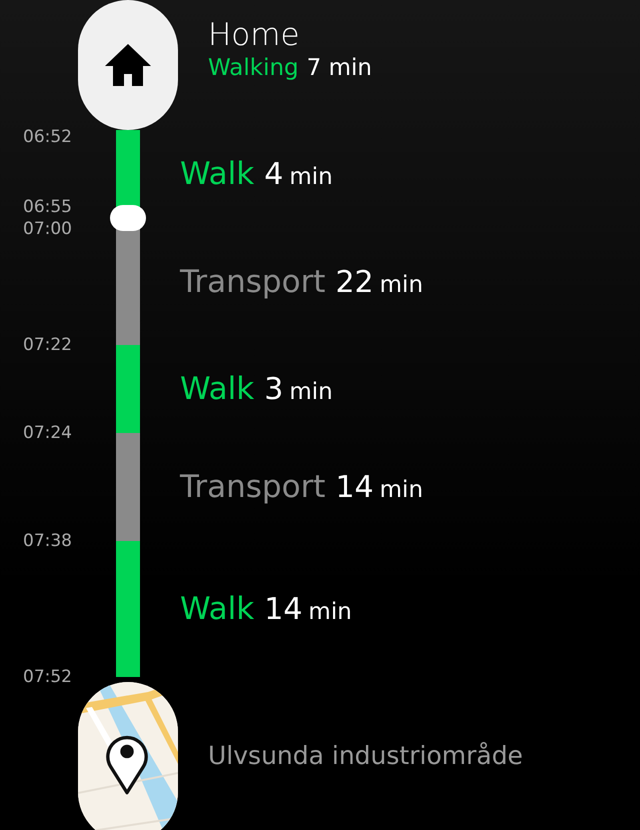 This screenshot has width=640, height=830. I want to click on home-icon, so click(128, 65).